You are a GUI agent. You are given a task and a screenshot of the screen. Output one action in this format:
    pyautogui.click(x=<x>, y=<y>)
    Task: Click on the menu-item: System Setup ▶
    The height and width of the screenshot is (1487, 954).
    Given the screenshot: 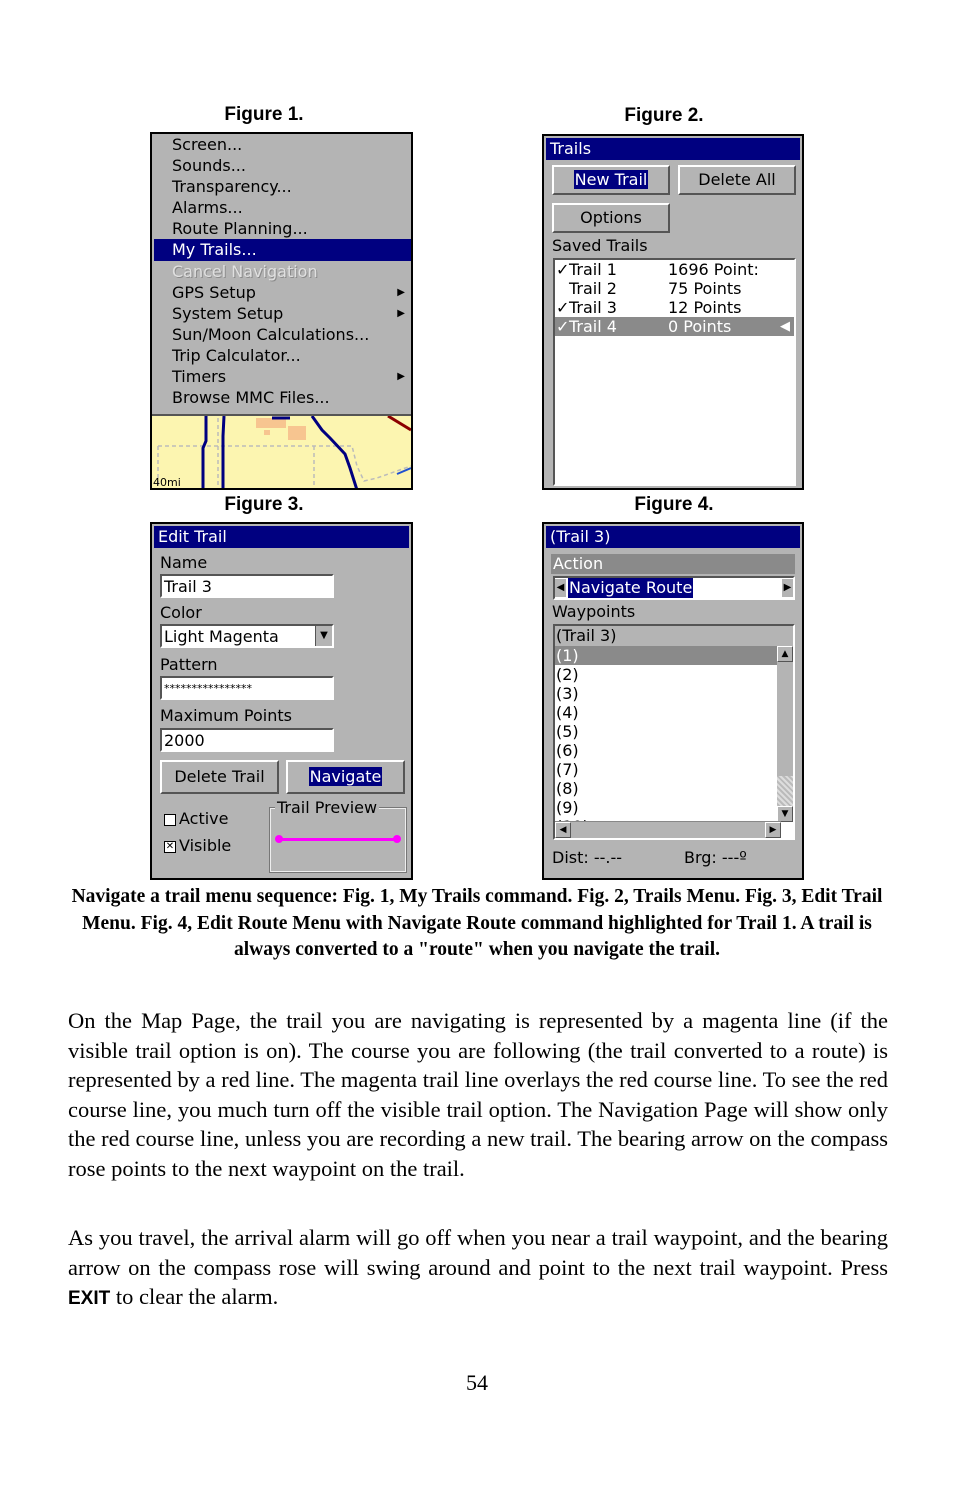 What is the action you would take?
    pyautogui.click(x=281, y=313)
    